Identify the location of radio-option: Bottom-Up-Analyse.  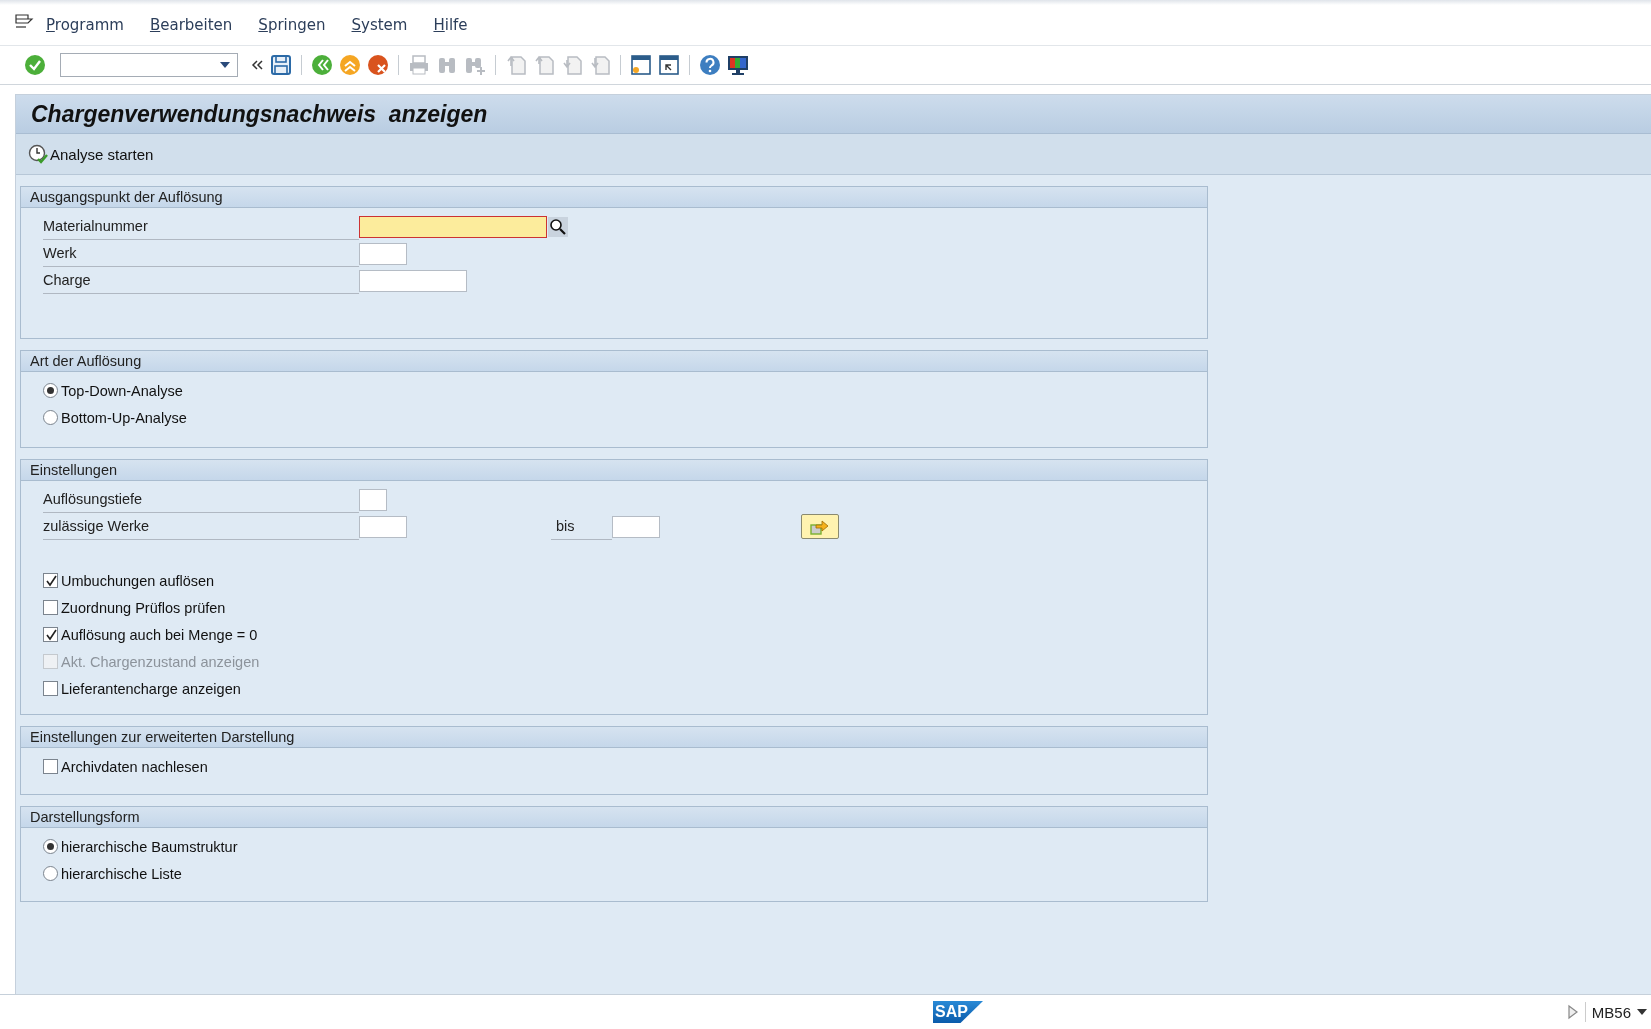
(115, 417).